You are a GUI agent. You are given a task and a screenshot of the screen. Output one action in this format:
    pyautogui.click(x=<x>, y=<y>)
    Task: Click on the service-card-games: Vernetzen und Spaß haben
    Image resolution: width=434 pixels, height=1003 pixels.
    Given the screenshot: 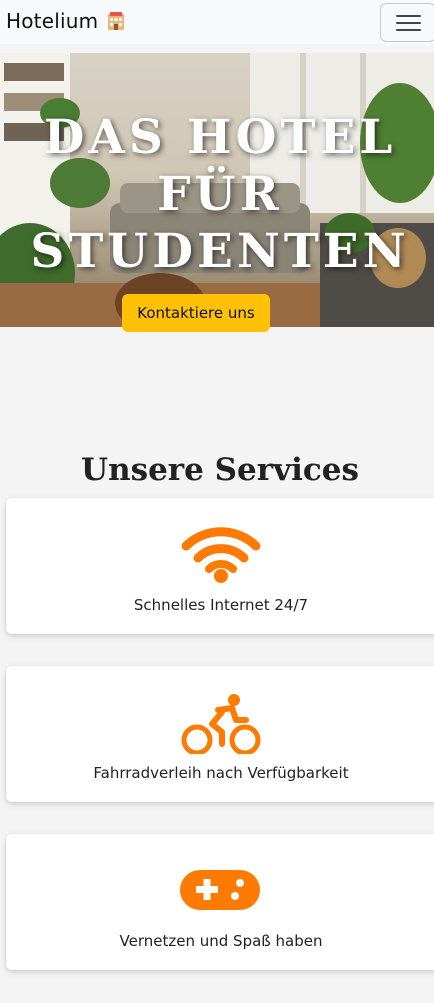 What is the action you would take?
    pyautogui.click(x=220, y=902)
    